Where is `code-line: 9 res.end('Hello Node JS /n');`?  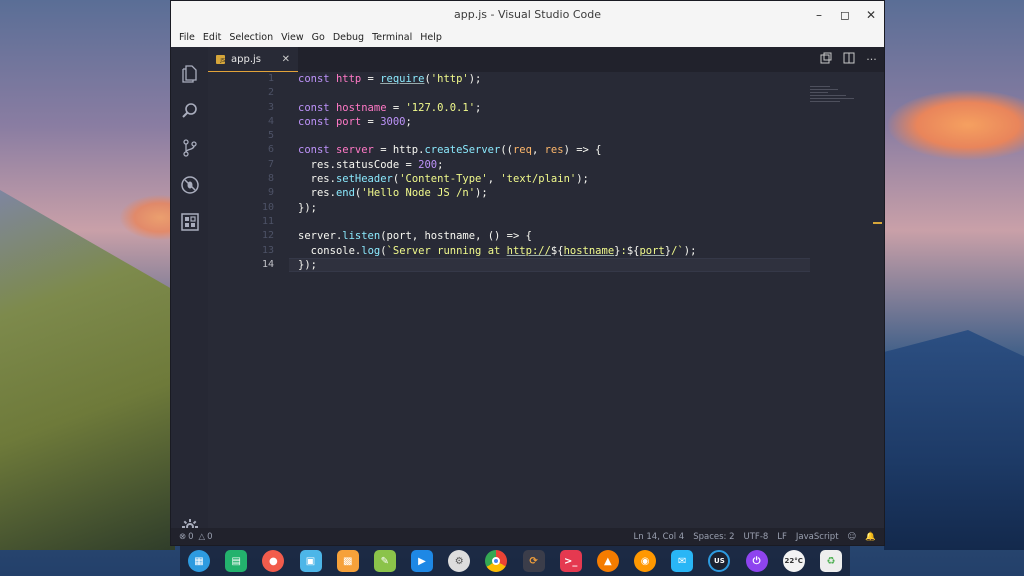
code-line: 9 res.end('Hello Node JS /n'); is located at coordinates (546, 193).